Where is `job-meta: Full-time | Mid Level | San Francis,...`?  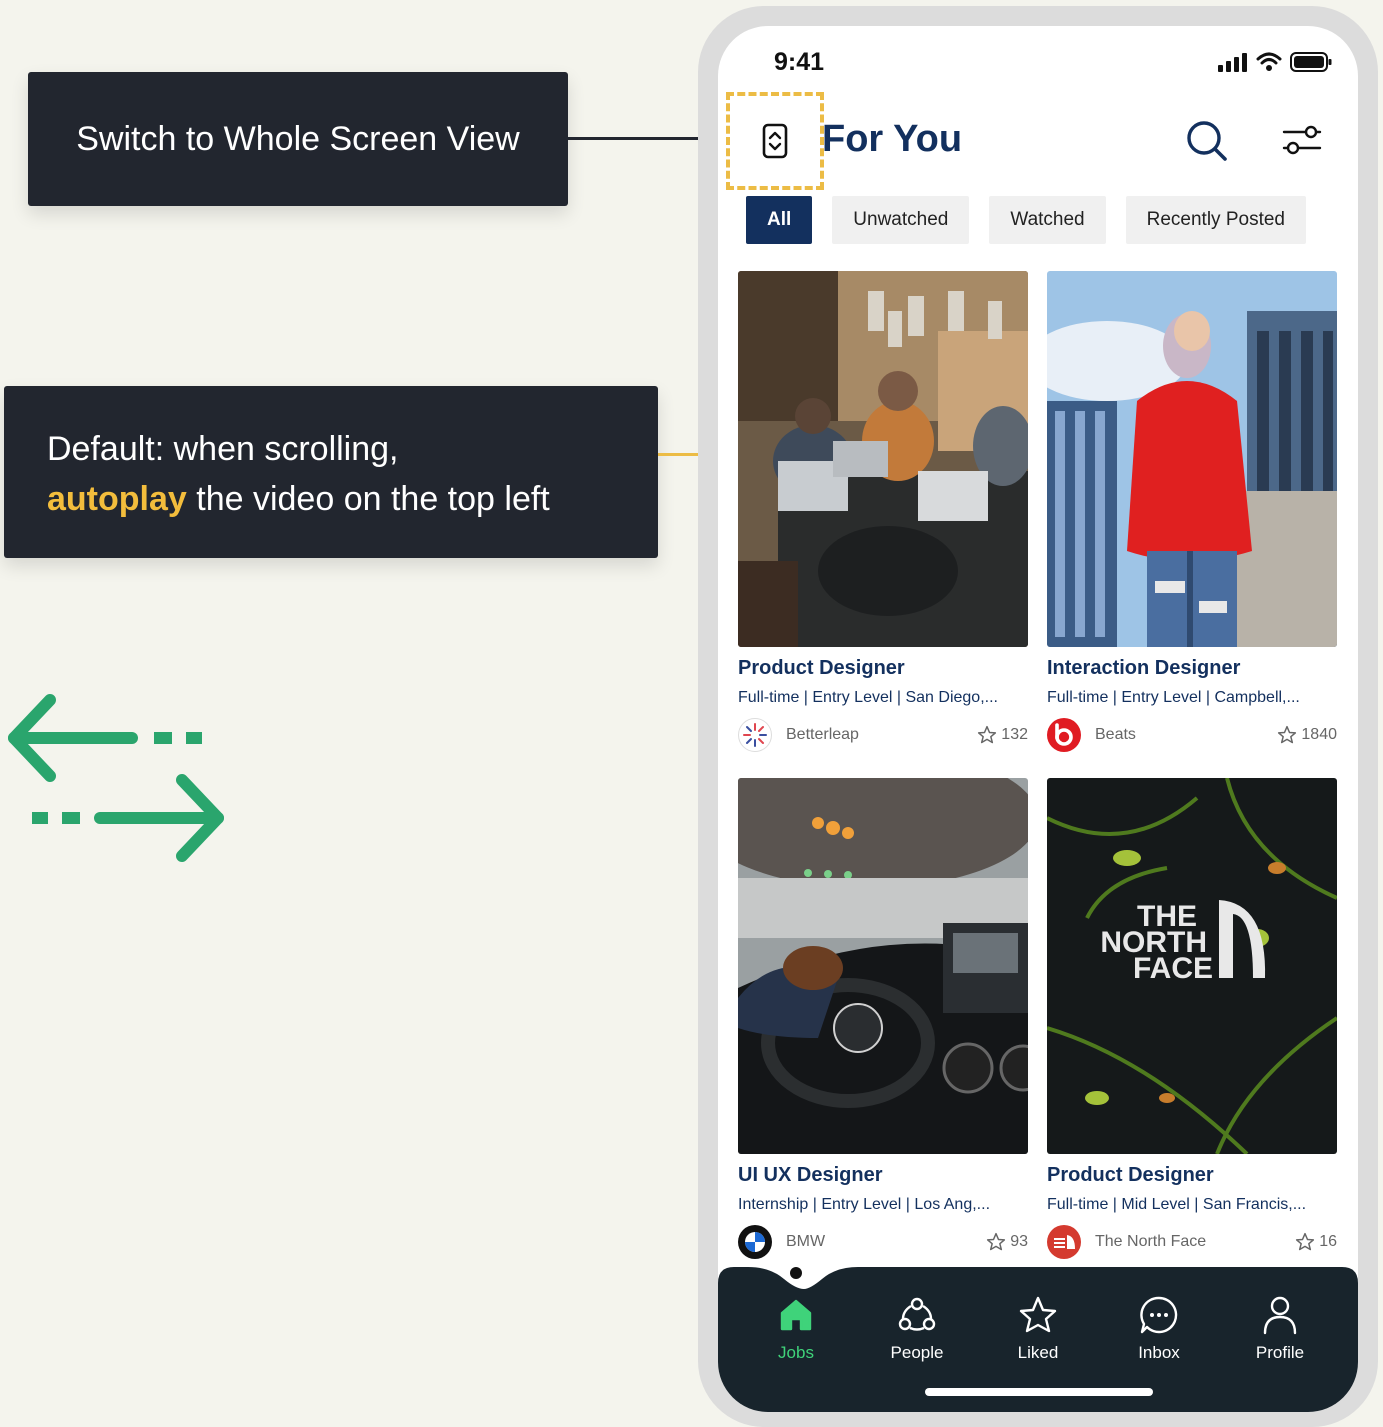 job-meta: Full-time | Mid Level | San Francis,... is located at coordinates (1177, 1204).